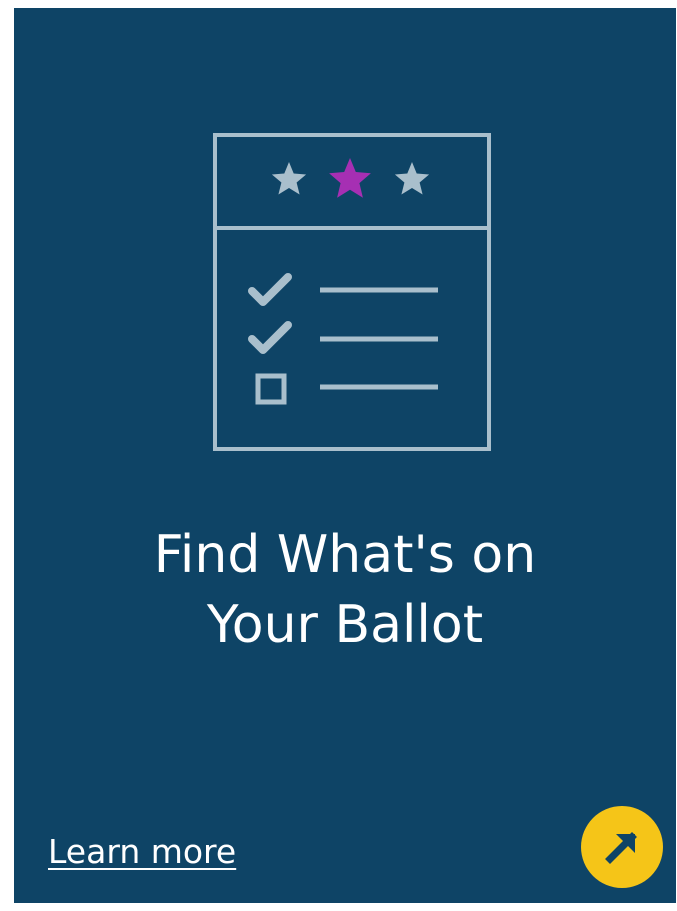 The height and width of the screenshot is (911, 677). Describe the element at coordinates (271, 389) in the screenshot. I see `unchecked-box-icon` at that location.